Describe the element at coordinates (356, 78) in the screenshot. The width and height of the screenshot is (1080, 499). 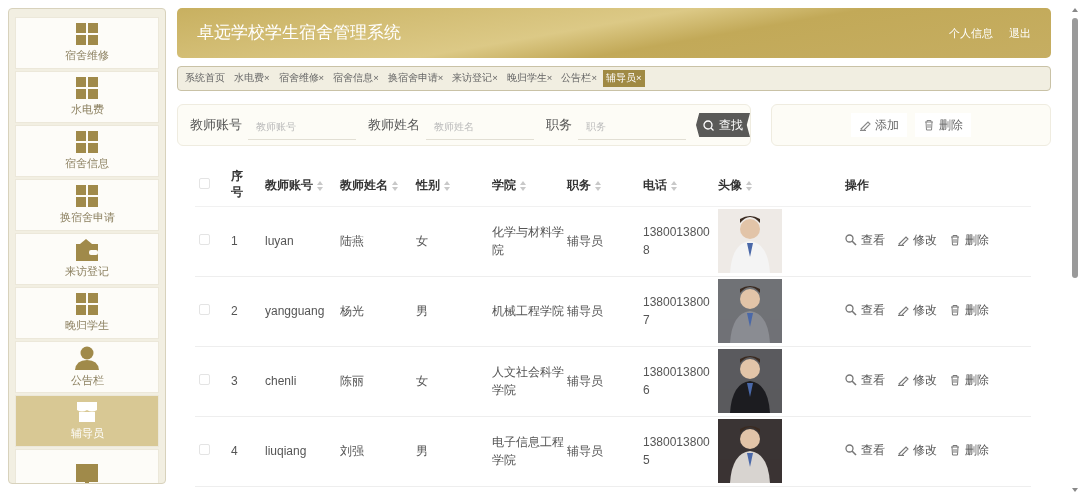
I see `tab: 宿舍信息×` at that location.